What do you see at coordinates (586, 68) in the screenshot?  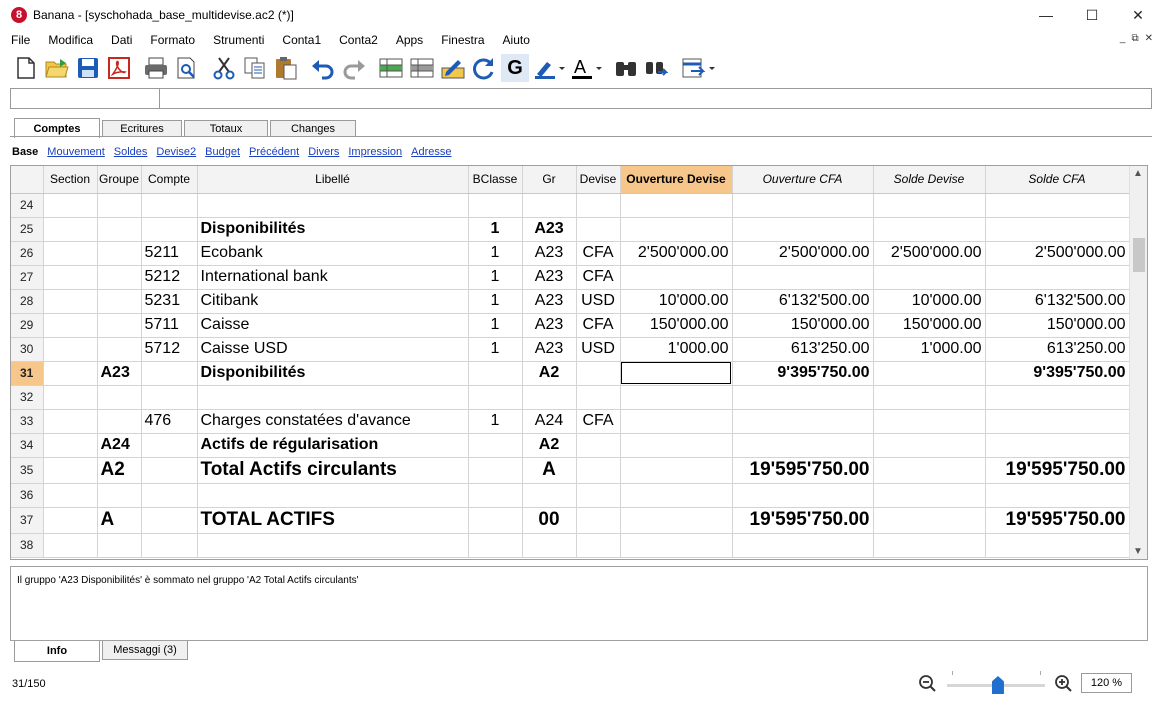 I see `font-color-icon: A` at bounding box center [586, 68].